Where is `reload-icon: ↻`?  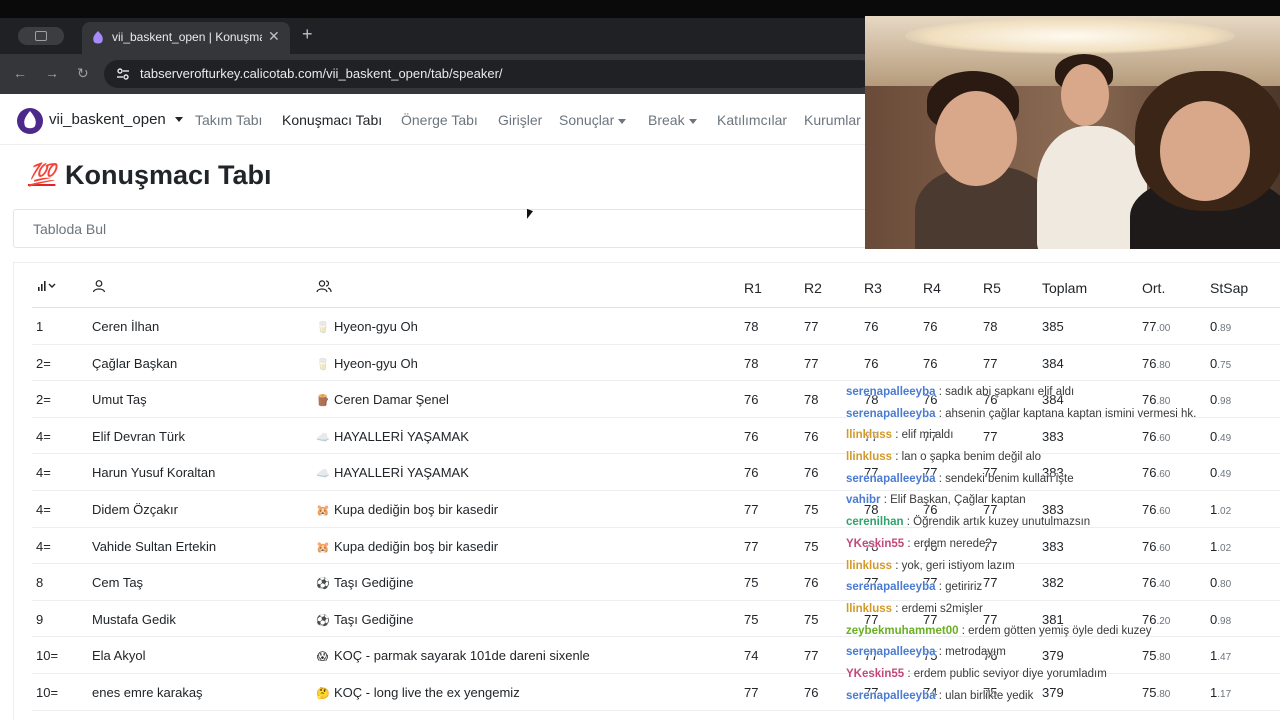
reload-icon: ↻ is located at coordinates (83, 73).